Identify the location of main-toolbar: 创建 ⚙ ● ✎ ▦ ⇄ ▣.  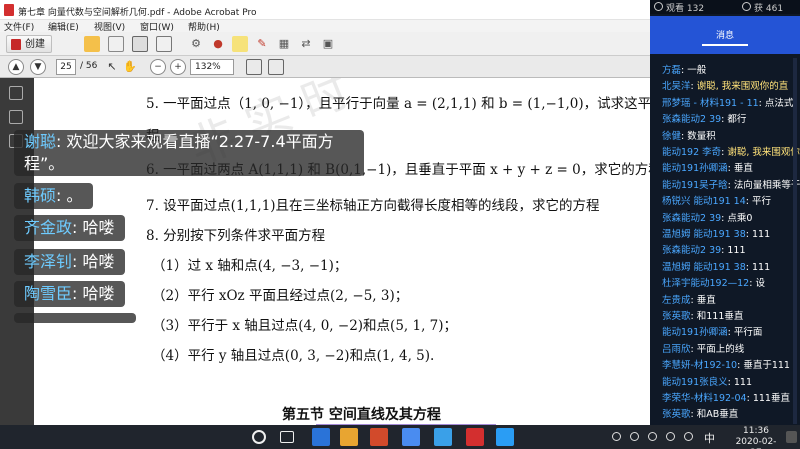
(325, 44).